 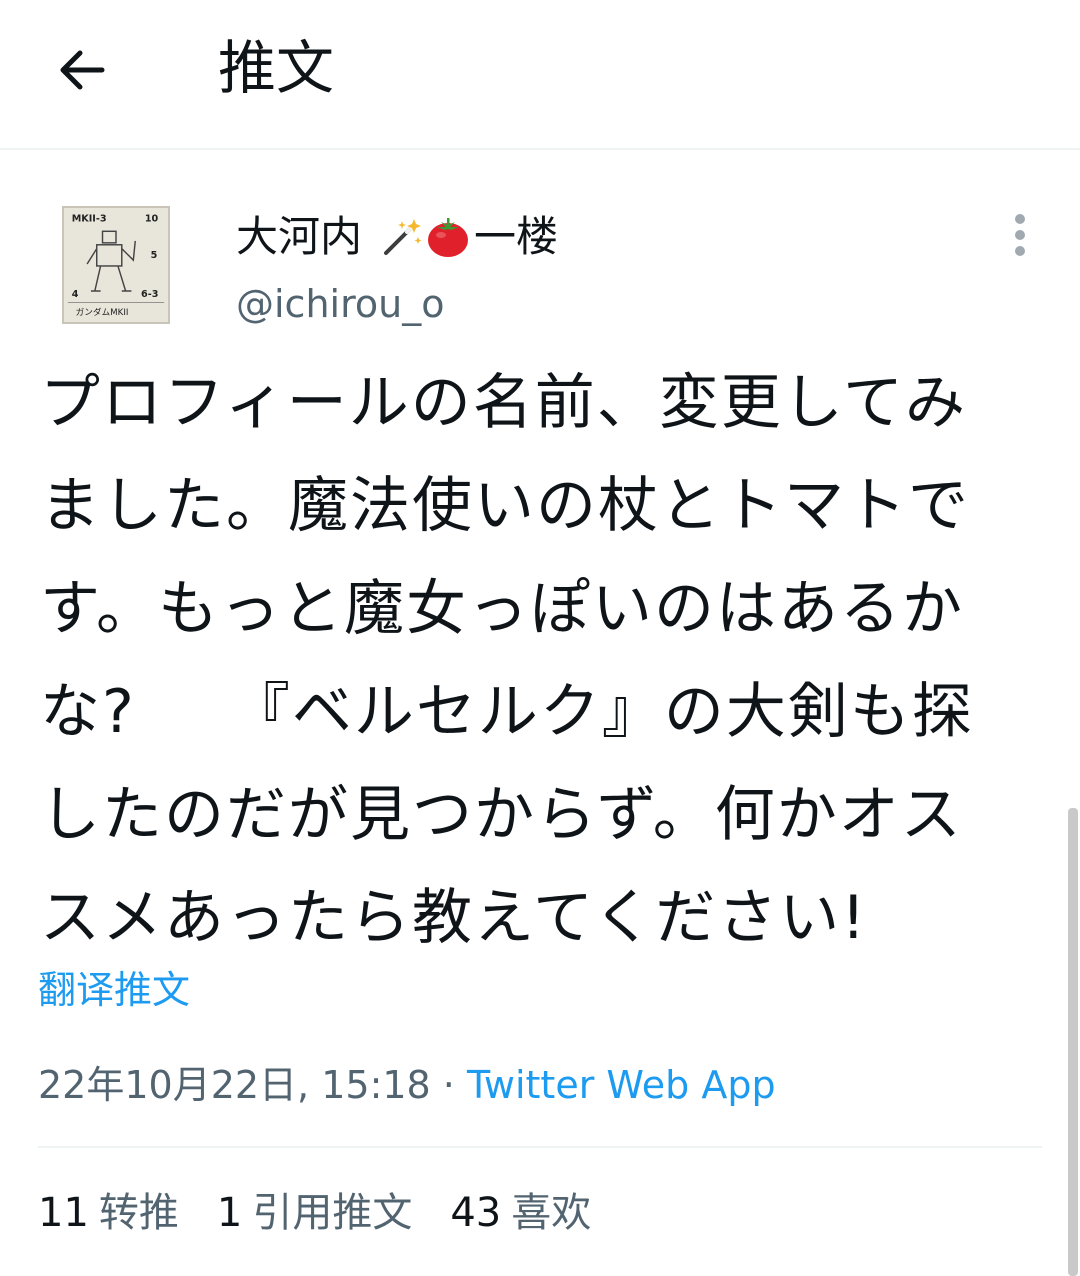 I want to click on quote-tweets-label: 引用推文, so click(x=332, y=1213).